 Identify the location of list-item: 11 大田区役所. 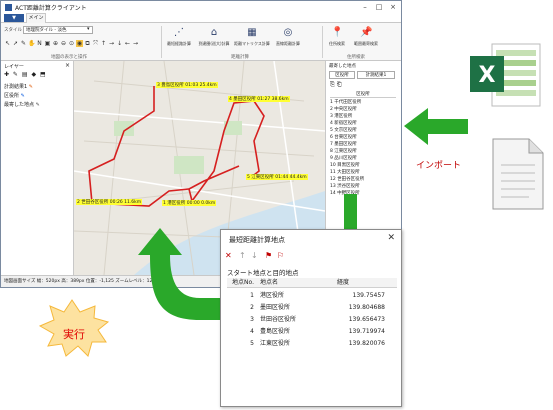
(345, 172).